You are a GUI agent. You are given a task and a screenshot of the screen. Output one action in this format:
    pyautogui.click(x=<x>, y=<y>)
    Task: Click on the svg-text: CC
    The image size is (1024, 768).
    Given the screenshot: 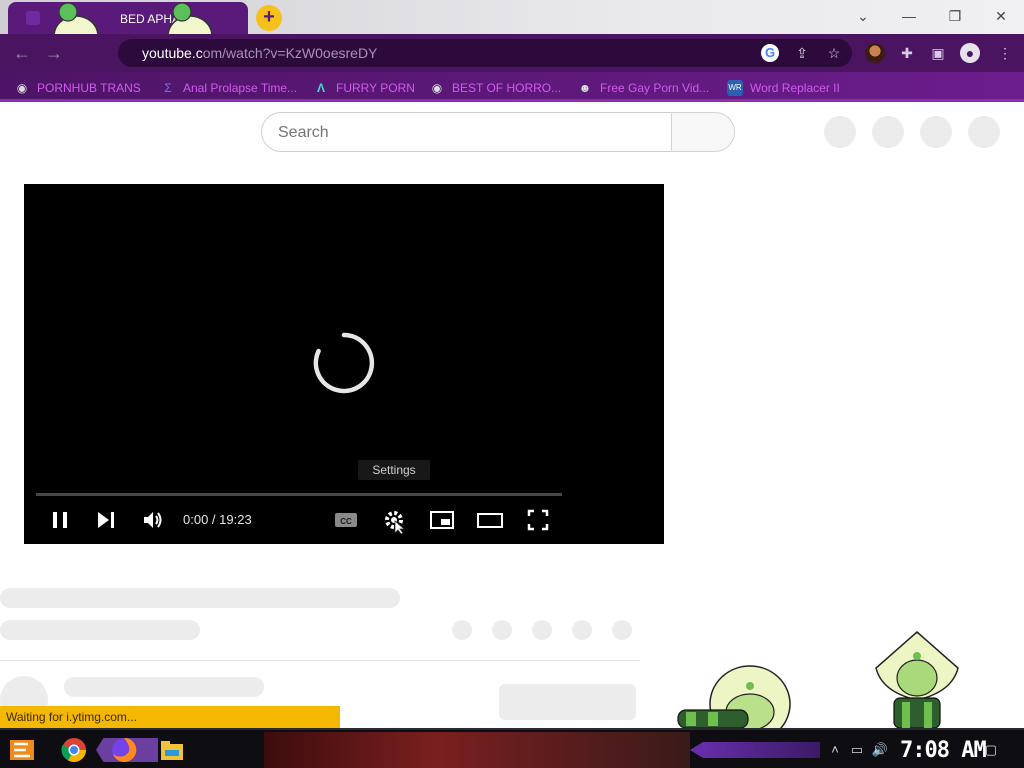 What is the action you would take?
    pyautogui.click(x=346, y=521)
    